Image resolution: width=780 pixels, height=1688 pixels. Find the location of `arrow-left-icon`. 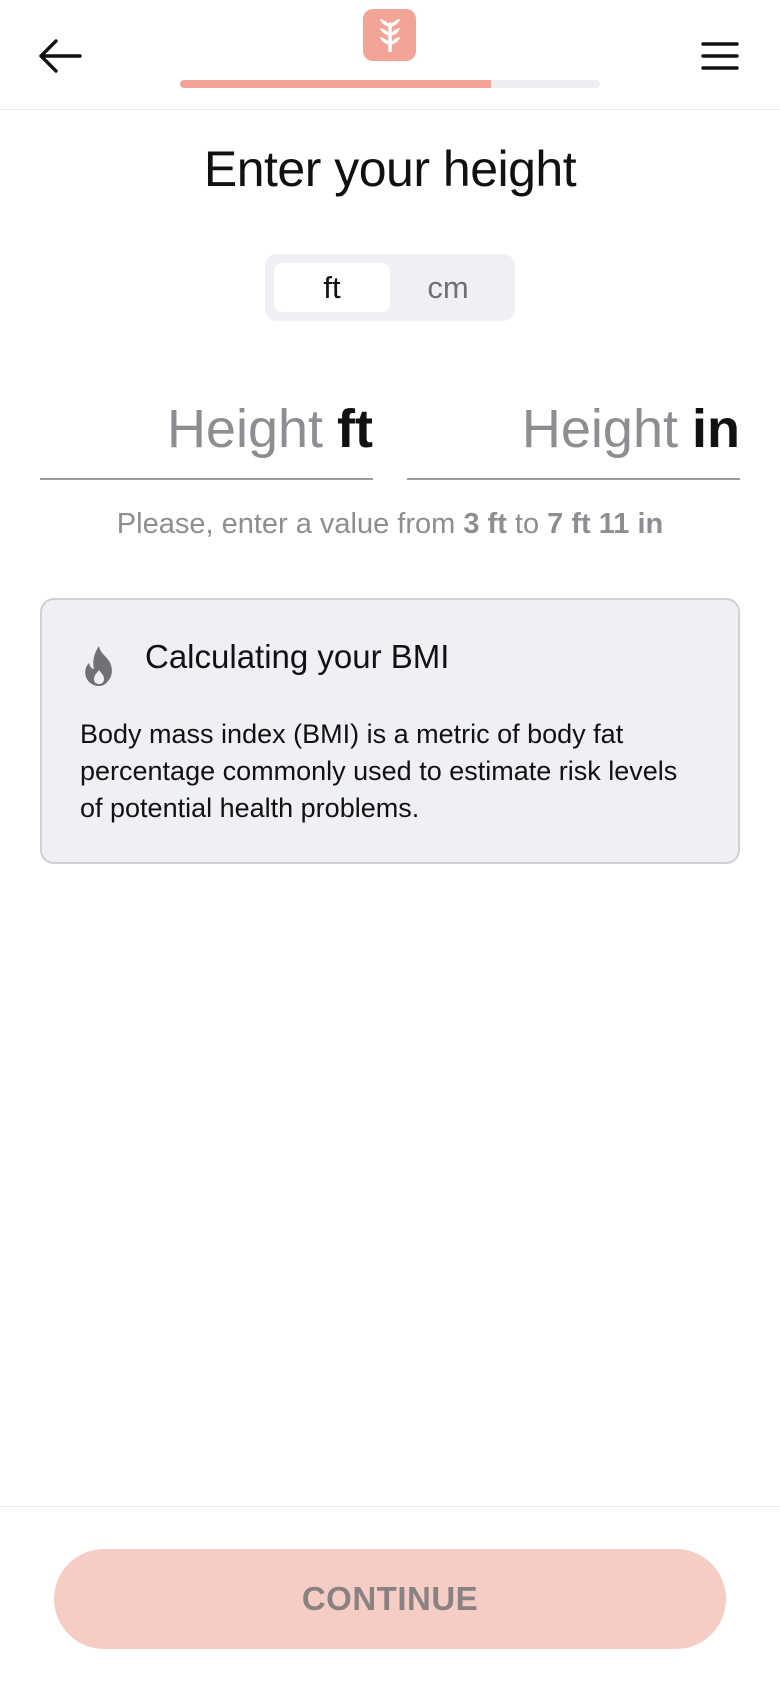

arrow-left-icon is located at coordinates (60, 56).